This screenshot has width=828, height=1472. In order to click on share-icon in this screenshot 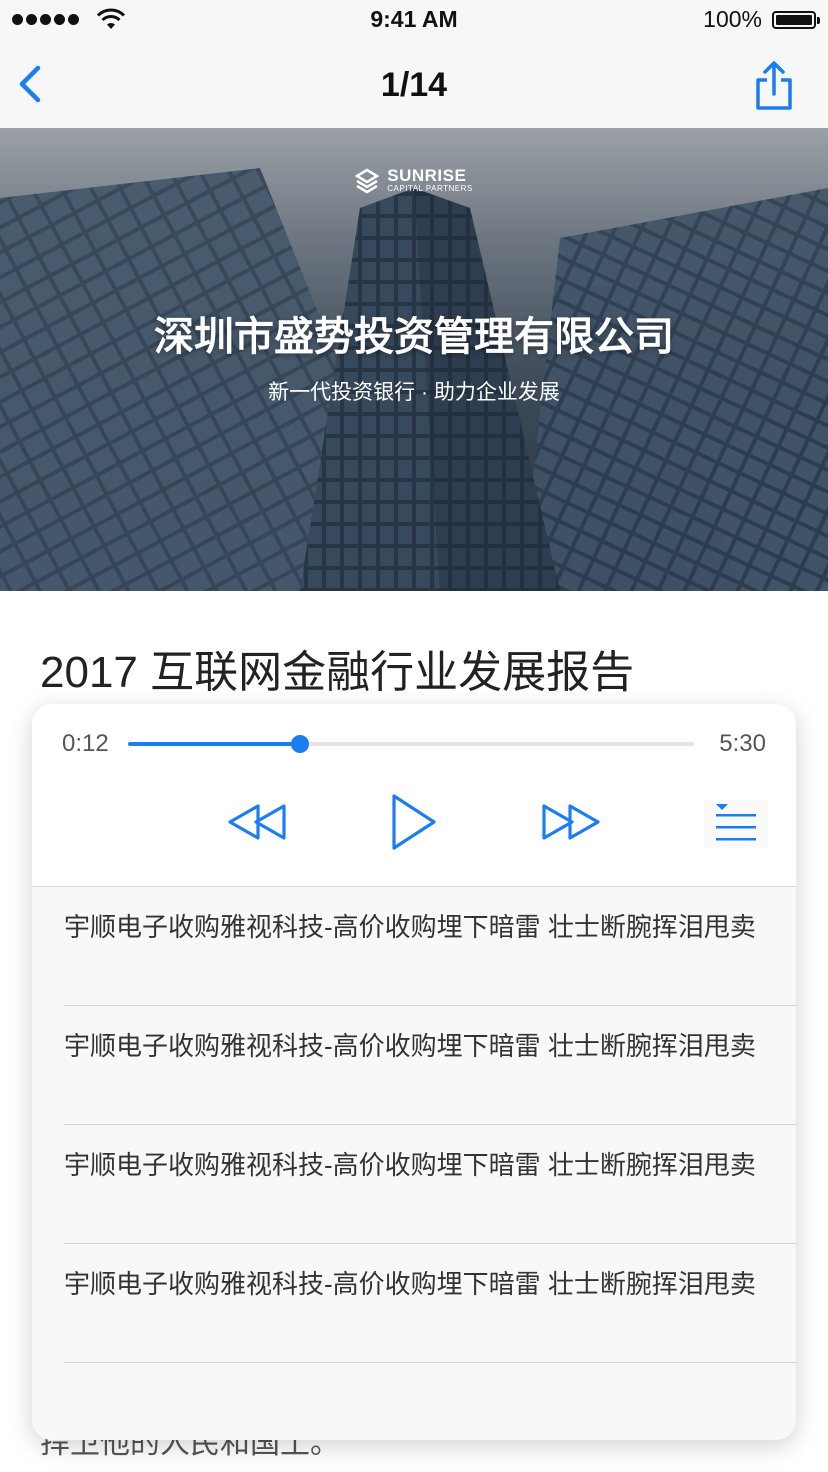, I will do `click(774, 86)`.